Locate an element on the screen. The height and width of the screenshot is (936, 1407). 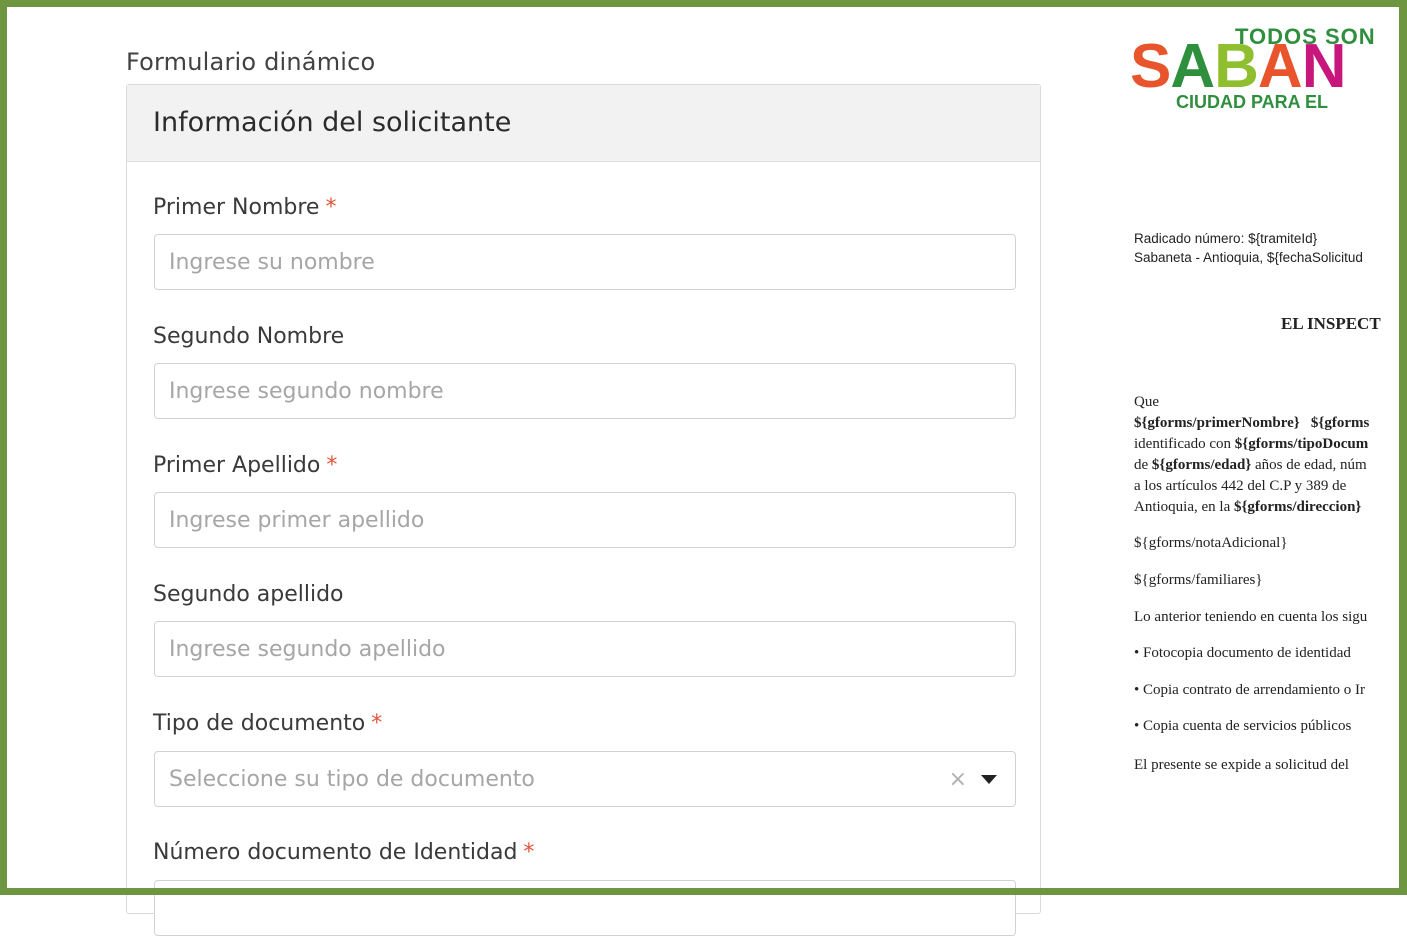
doc-line-3: de ${gforms/edad} años de edad, núm is located at coordinates (1250, 465).